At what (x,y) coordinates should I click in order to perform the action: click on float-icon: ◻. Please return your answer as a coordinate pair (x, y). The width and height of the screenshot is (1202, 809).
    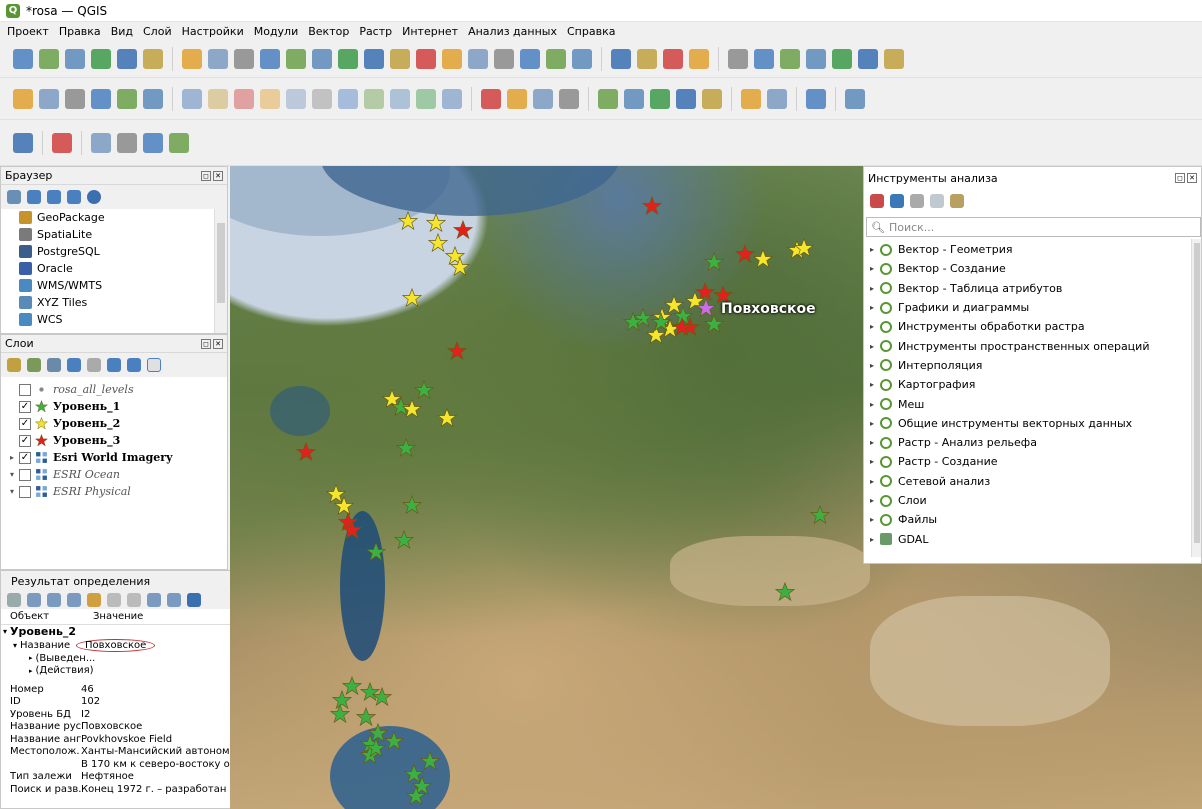
    Looking at the image, I should click on (1180, 178).